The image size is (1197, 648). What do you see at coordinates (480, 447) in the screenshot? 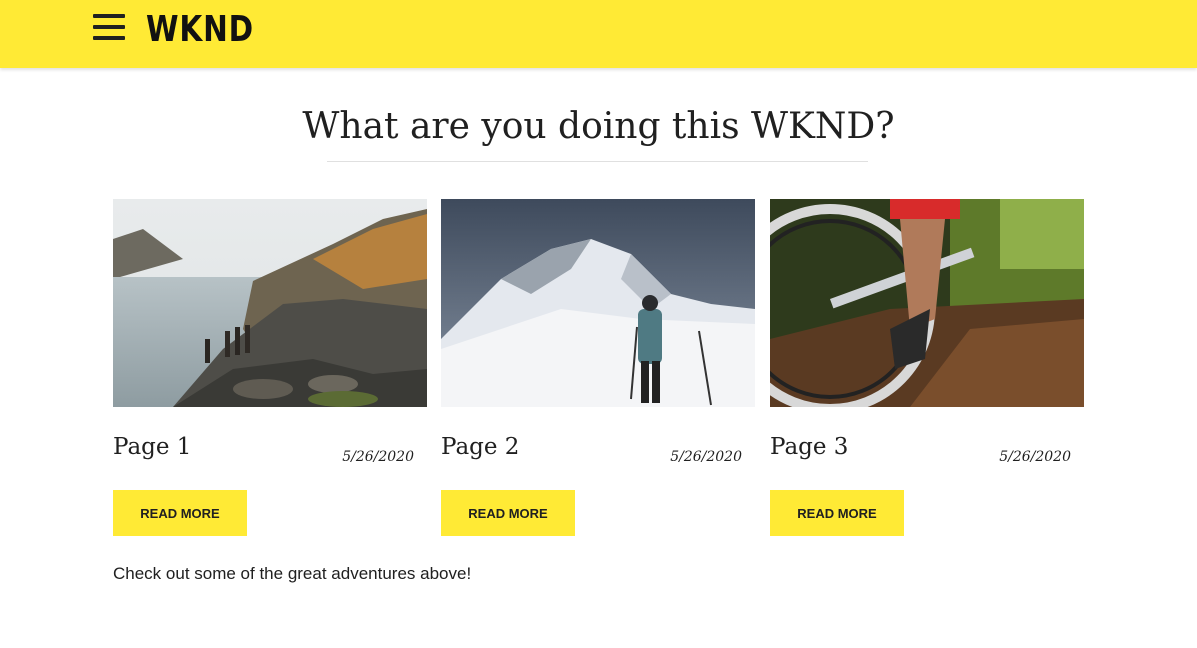
I see `card-title: Page 2` at bounding box center [480, 447].